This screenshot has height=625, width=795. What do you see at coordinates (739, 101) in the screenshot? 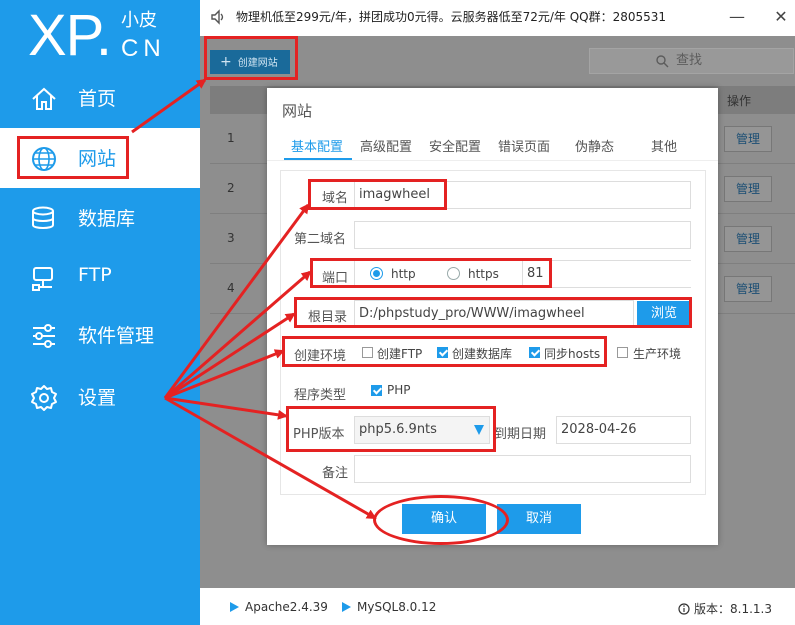
I see `column-header-operation: 操作` at bounding box center [739, 101].